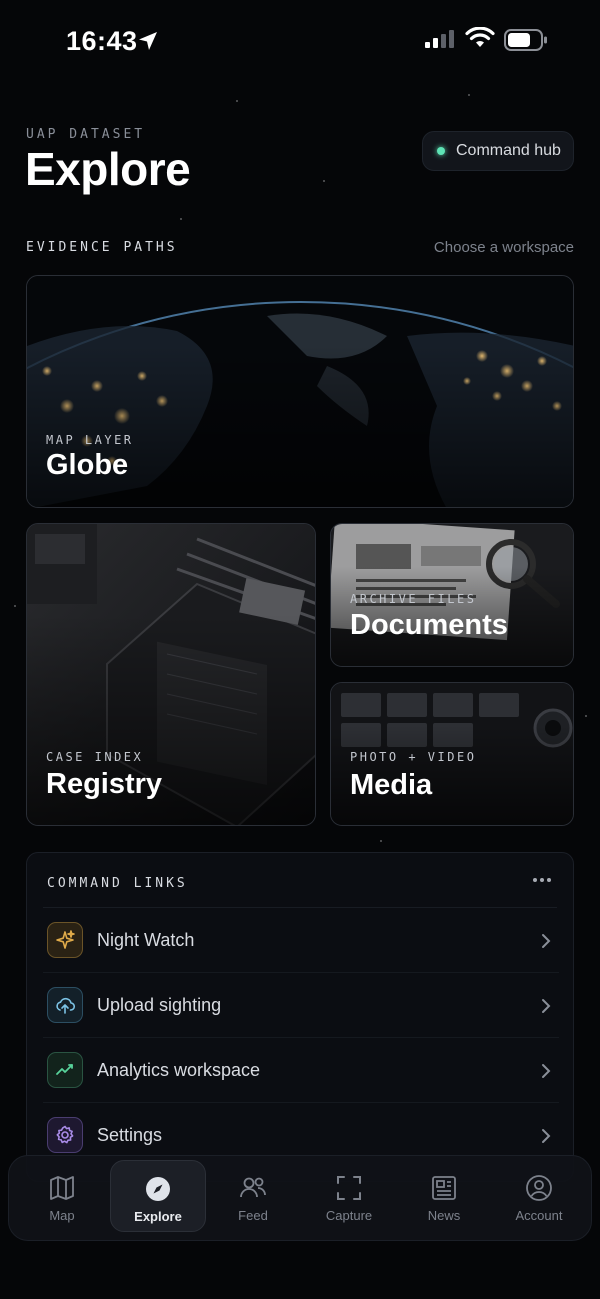  Describe the element at coordinates (525, 40) in the screenshot. I see `battery-icon` at that location.